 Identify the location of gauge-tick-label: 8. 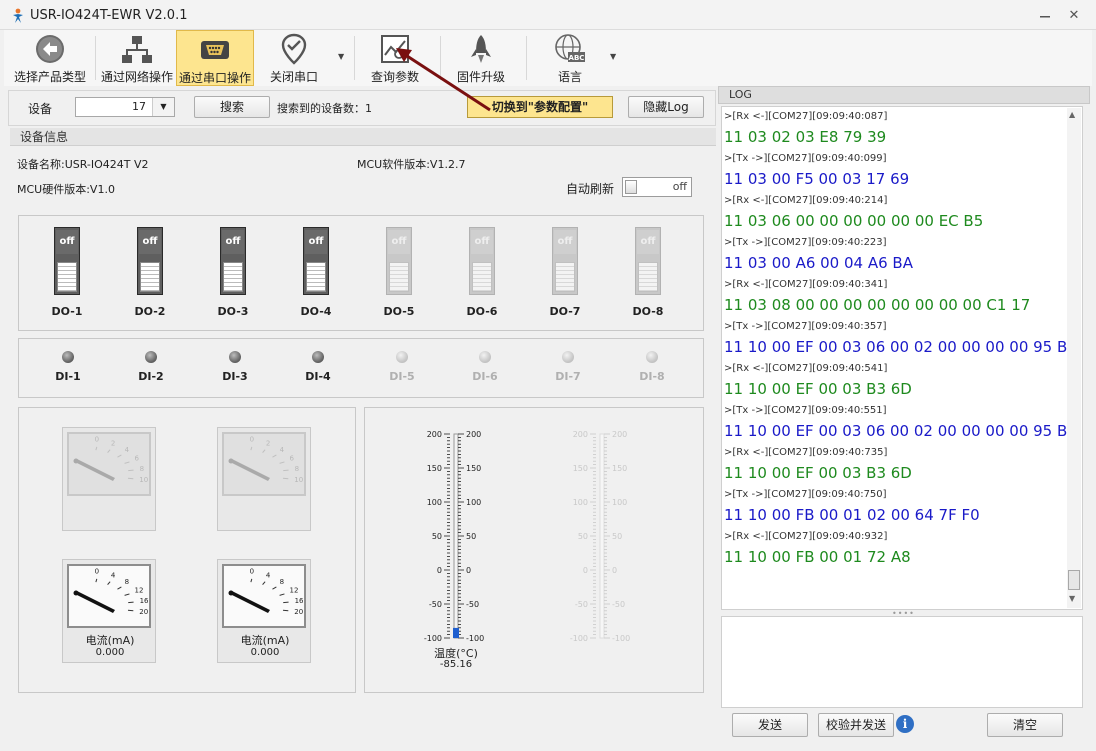
(127, 582).